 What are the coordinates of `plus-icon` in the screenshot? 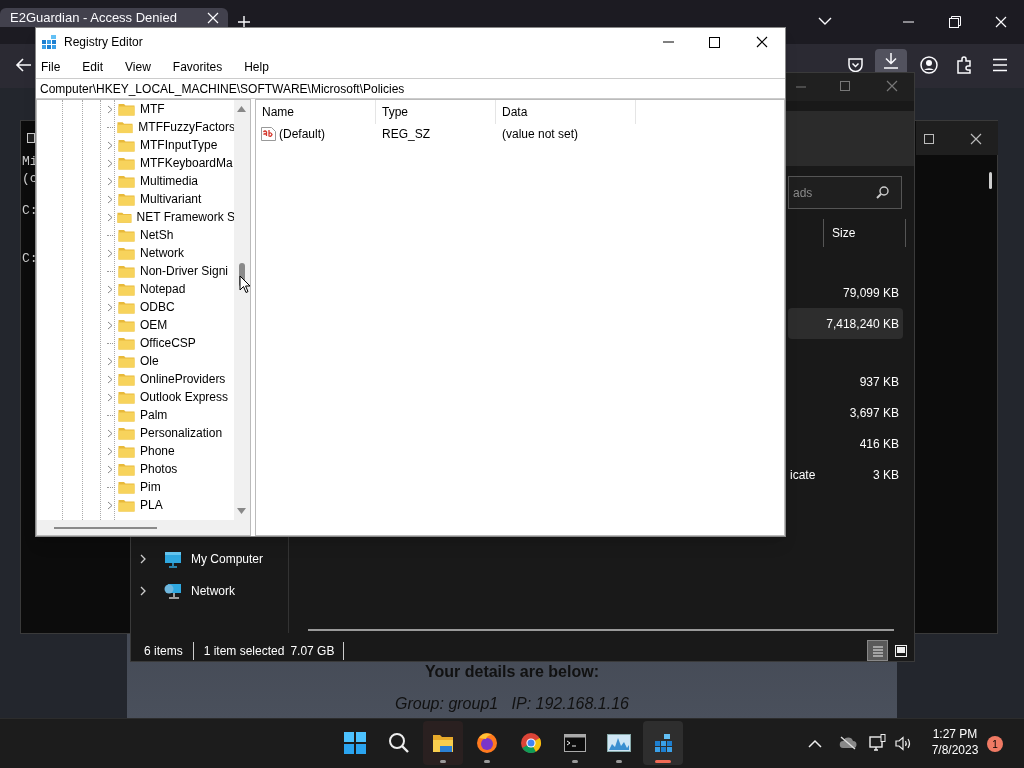 It's located at (244, 22).